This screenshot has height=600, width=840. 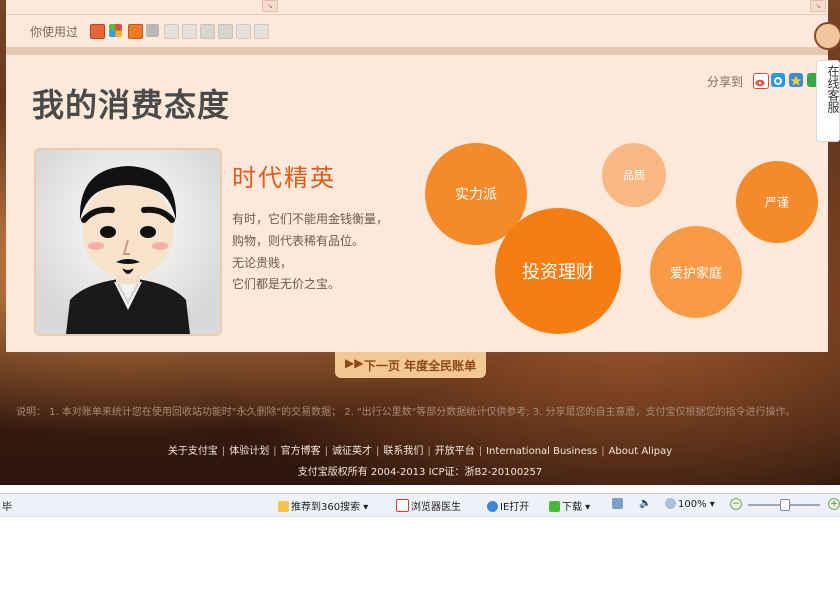 What do you see at coordinates (492, 506) in the screenshot?
I see `ie-icon` at bounding box center [492, 506].